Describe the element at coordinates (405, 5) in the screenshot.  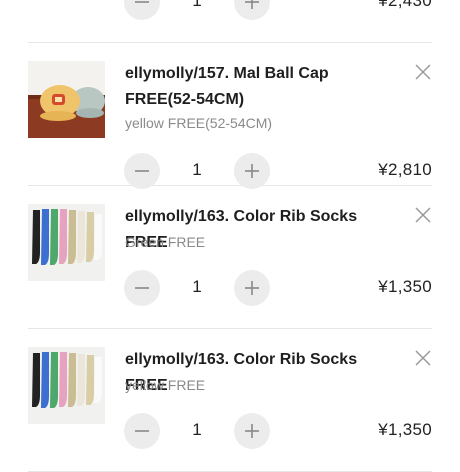
I see `item-price: ¥2,430` at that location.